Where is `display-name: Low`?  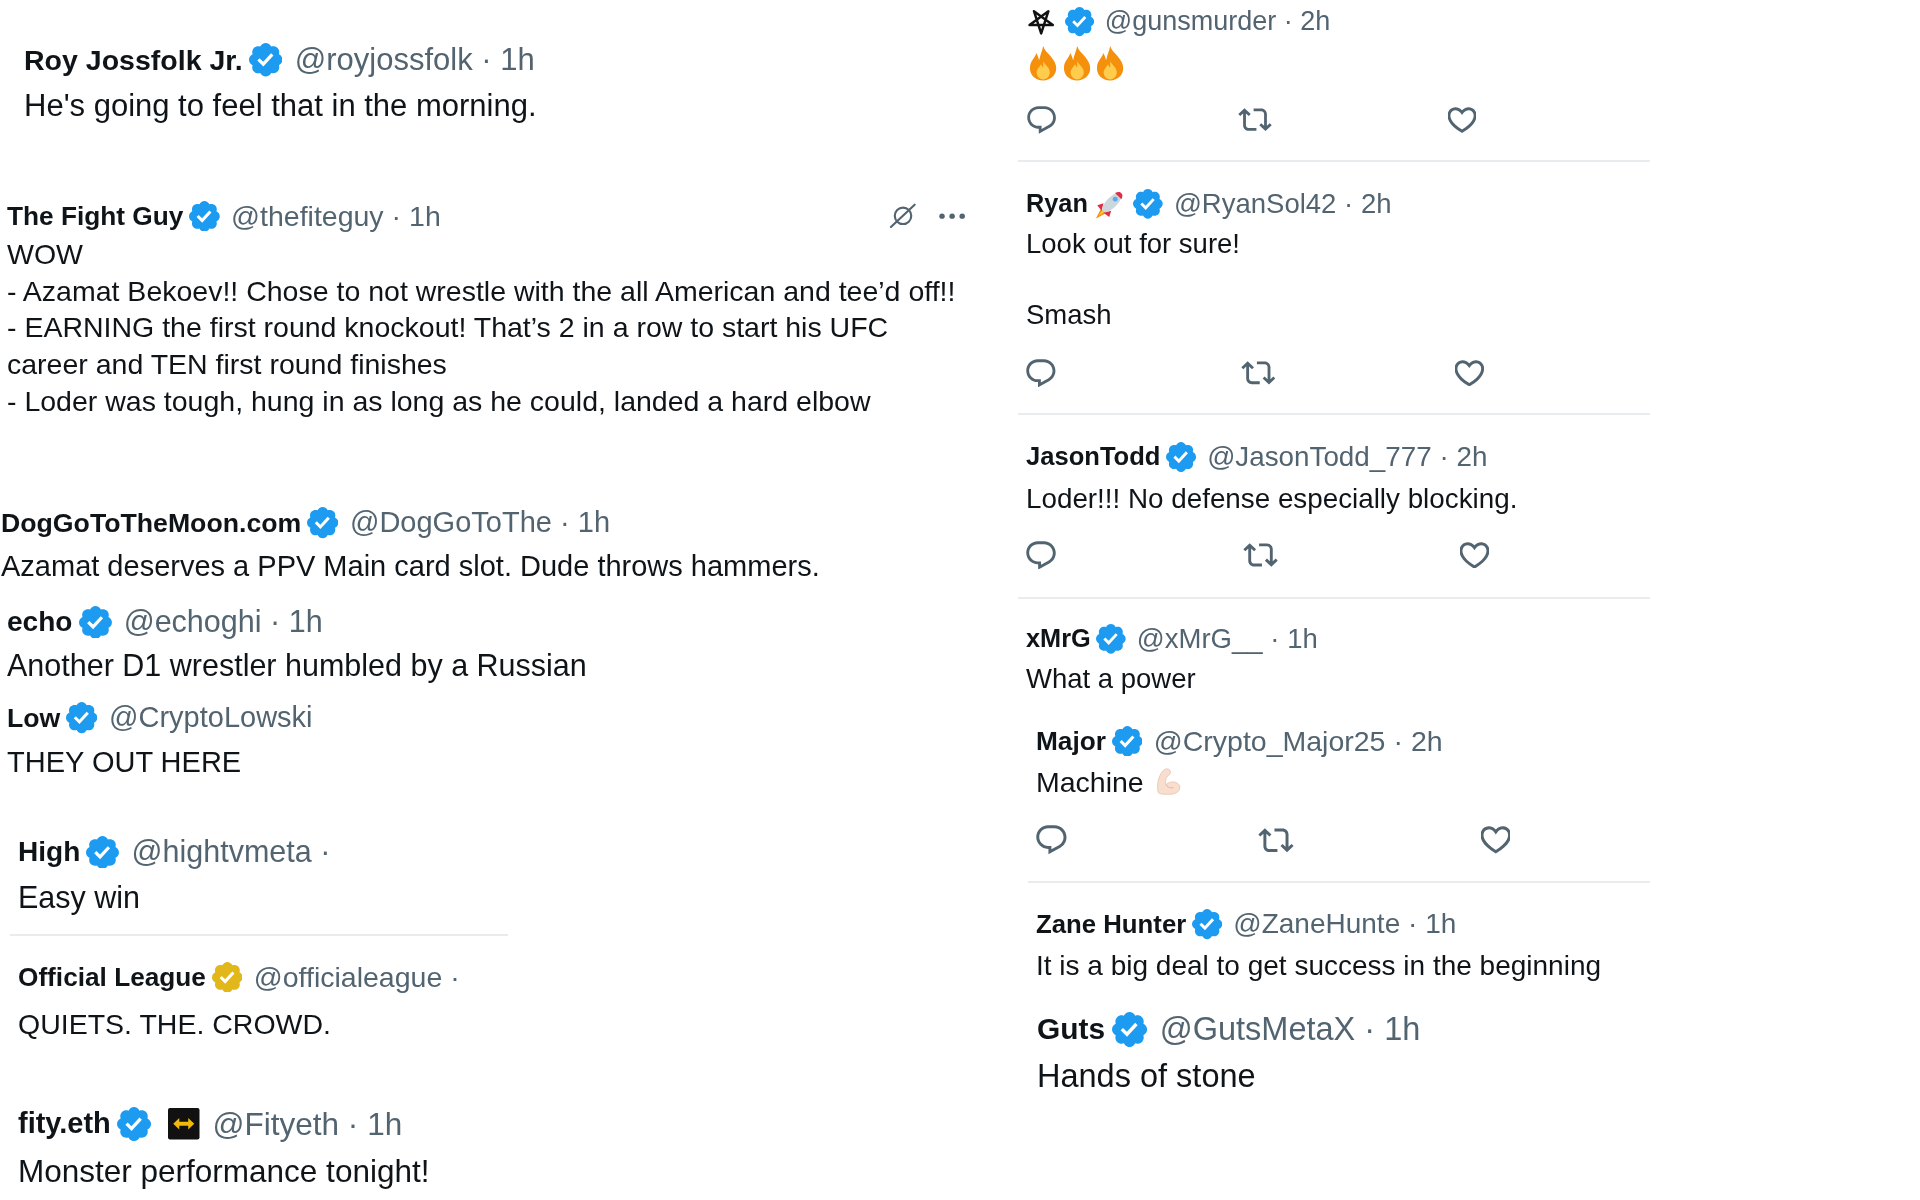
display-name: Low is located at coordinates (34, 718).